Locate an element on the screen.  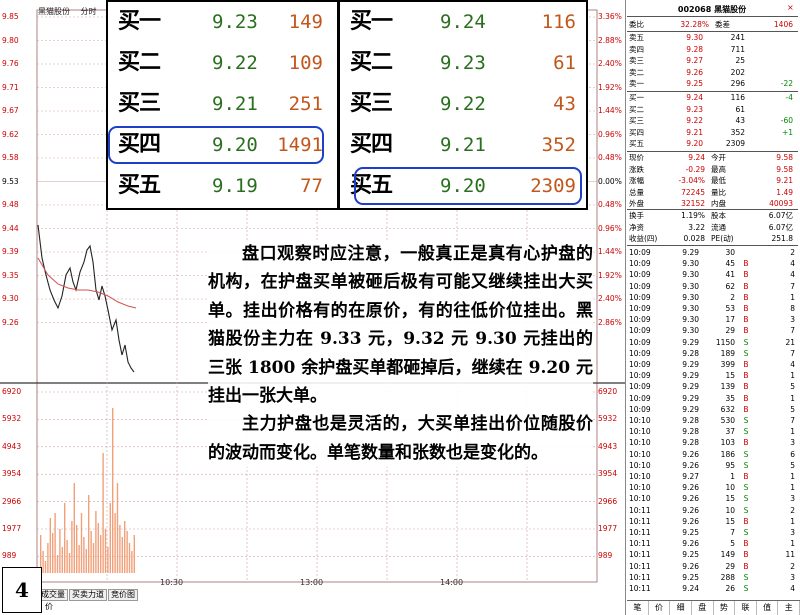
trade-count: 7 is located at coordinates (792, 353).